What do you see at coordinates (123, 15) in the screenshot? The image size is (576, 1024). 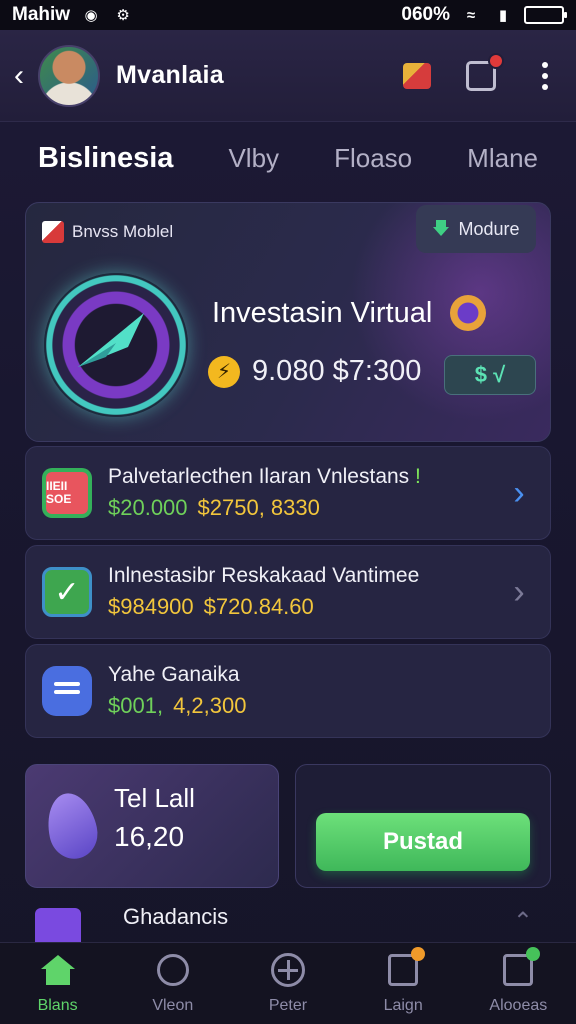 I see `settings-icon: ⚙` at bounding box center [123, 15].